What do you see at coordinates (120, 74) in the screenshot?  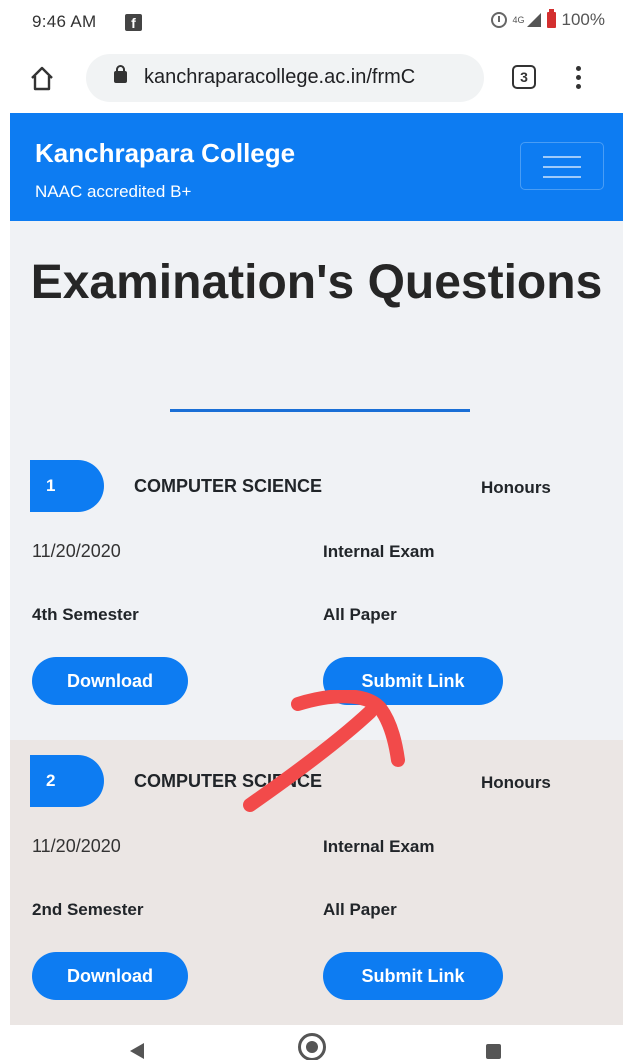 I see `lock-icon` at bounding box center [120, 74].